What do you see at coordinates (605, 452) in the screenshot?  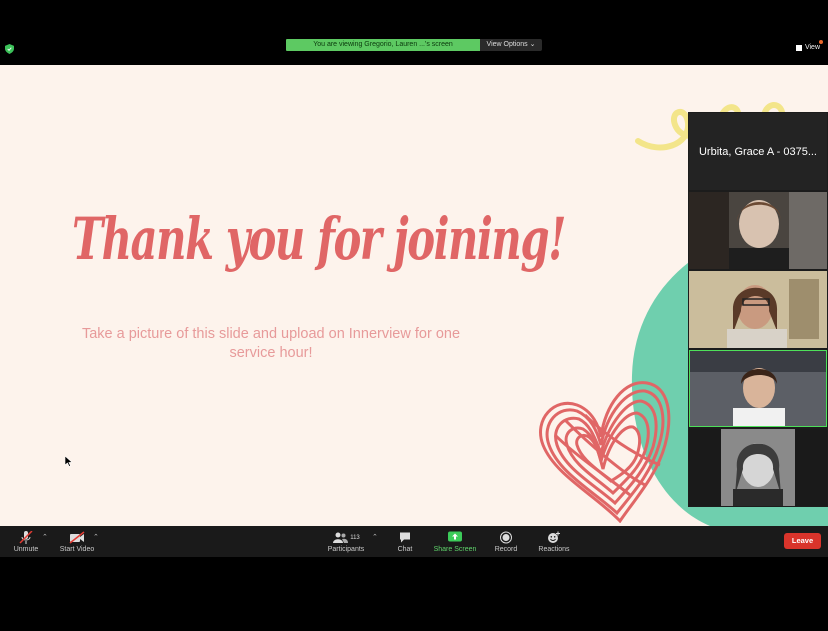 I see `heart-scribble-decoration` at bounding box center [605, 452].